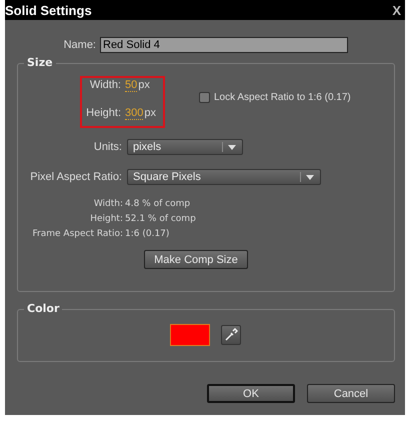 The image size is (410, 421). What do you see at coordinates (103, 113) in the screenshot?
I see `height-label: Height:` at bounding box center [103, 113].